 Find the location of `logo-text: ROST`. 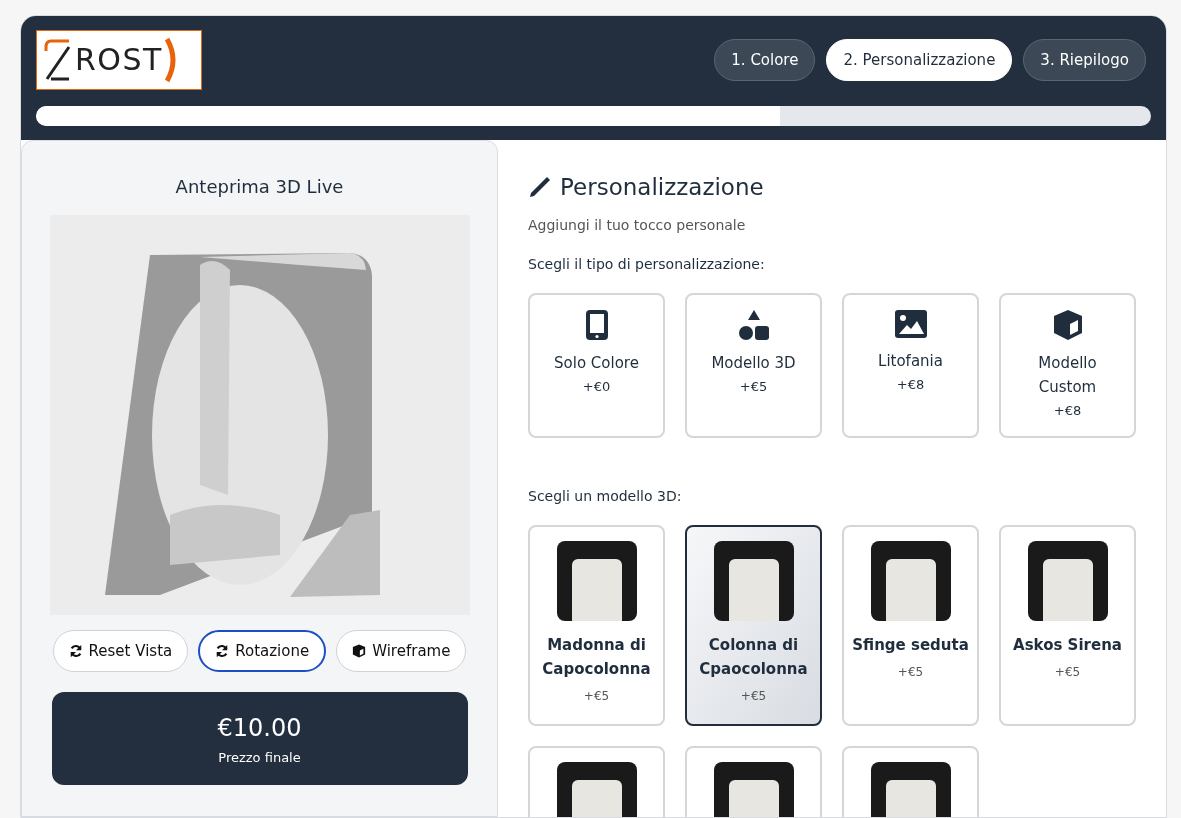

logo-text: ROST is located at coordinates (119, 60).